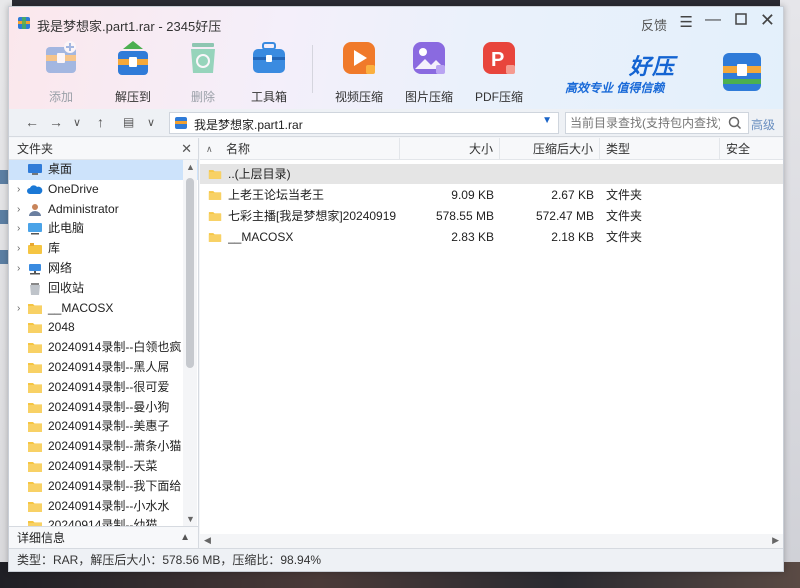 The height and width of the screenshot is (588, 800). What do you see at coordinates (491, 237) in the screenshot?
I see `file-row: __MACOSX 2.83 KB 2.18 KB 文件夹` at bounding box center [491, 237].